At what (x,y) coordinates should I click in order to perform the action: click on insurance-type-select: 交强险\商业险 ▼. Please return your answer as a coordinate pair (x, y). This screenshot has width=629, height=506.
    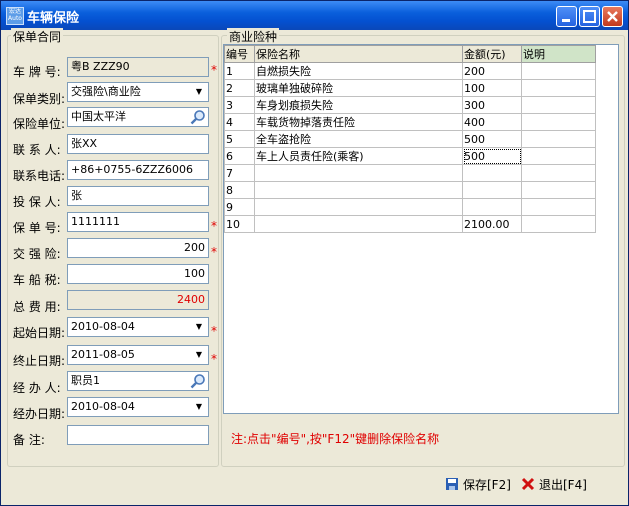
    Looking at the image, I should click on (138, 92).